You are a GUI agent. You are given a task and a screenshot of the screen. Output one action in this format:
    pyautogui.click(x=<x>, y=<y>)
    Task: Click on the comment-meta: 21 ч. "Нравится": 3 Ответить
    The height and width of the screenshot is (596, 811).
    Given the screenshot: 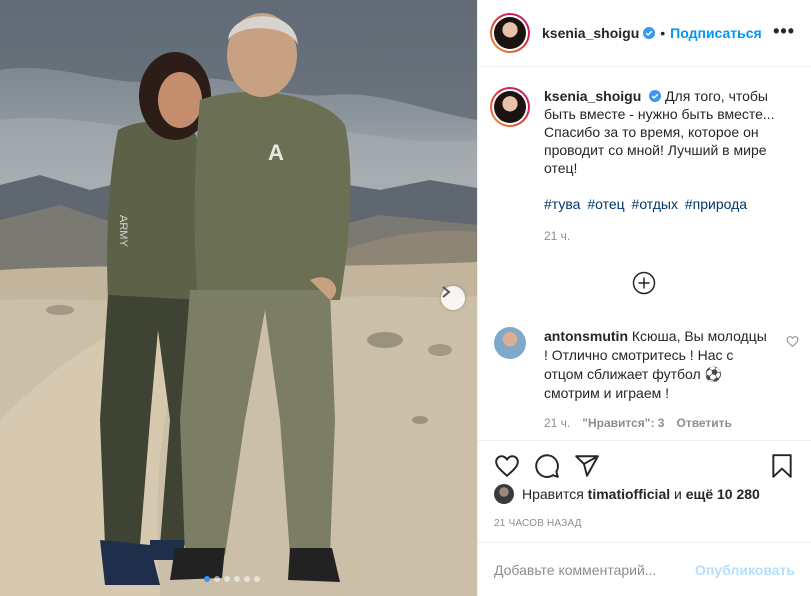 What is the action you would take?
    pyautogui.click(x=656, y=423)
    